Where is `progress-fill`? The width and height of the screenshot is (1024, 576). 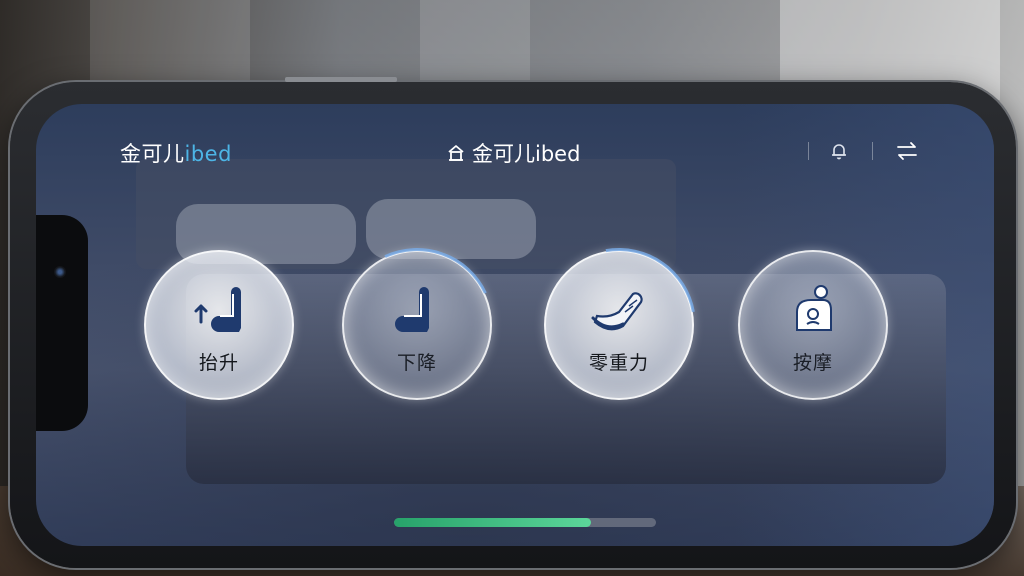 progress-fill is located at coordinates (492, 522).